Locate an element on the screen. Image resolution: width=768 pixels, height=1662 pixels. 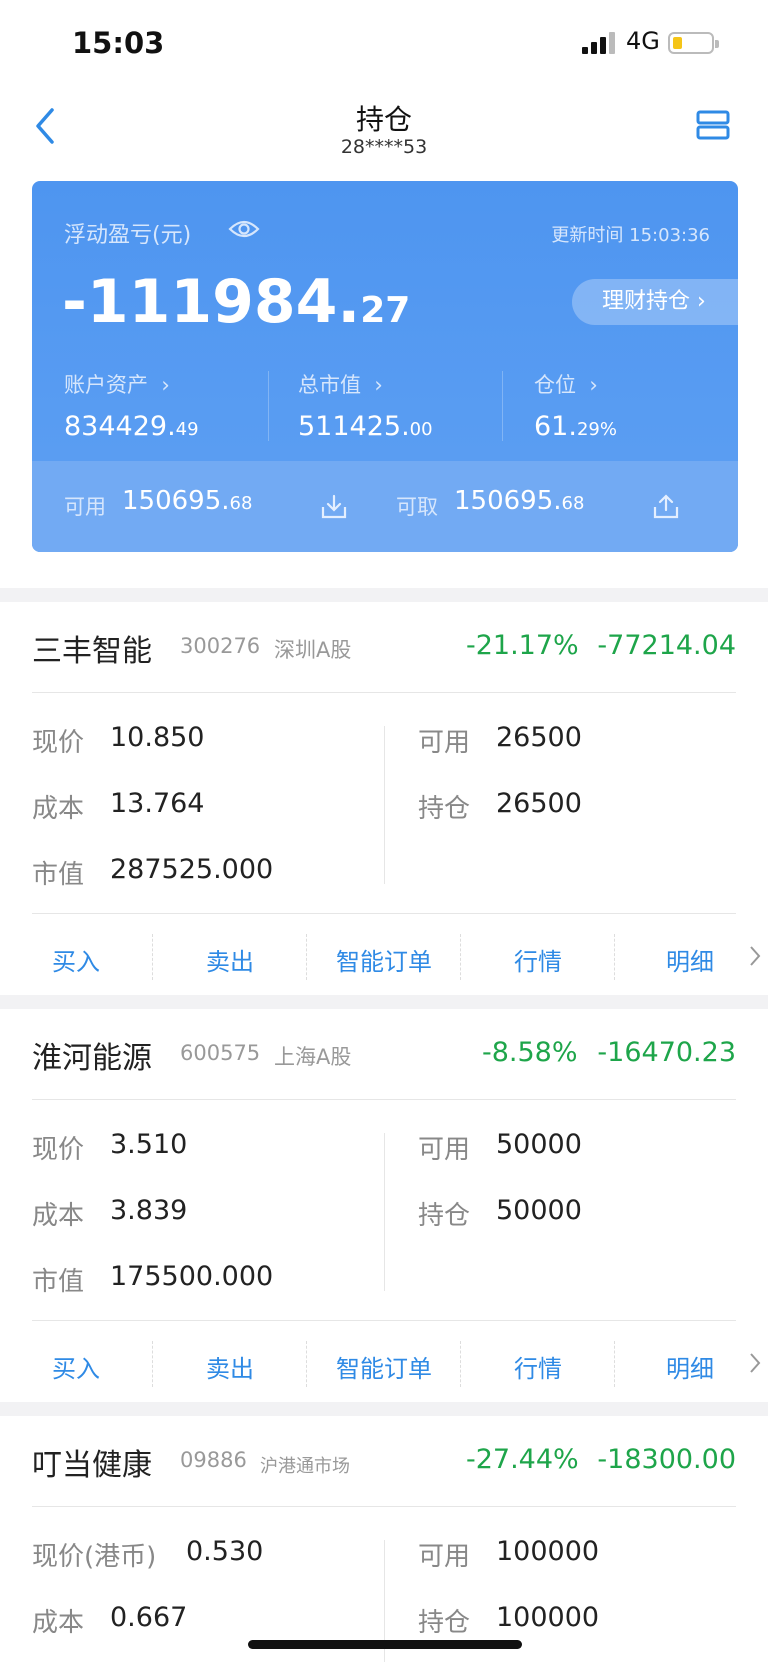
stock-market: 沪港通市场 is located at coordinates (305, 1466).